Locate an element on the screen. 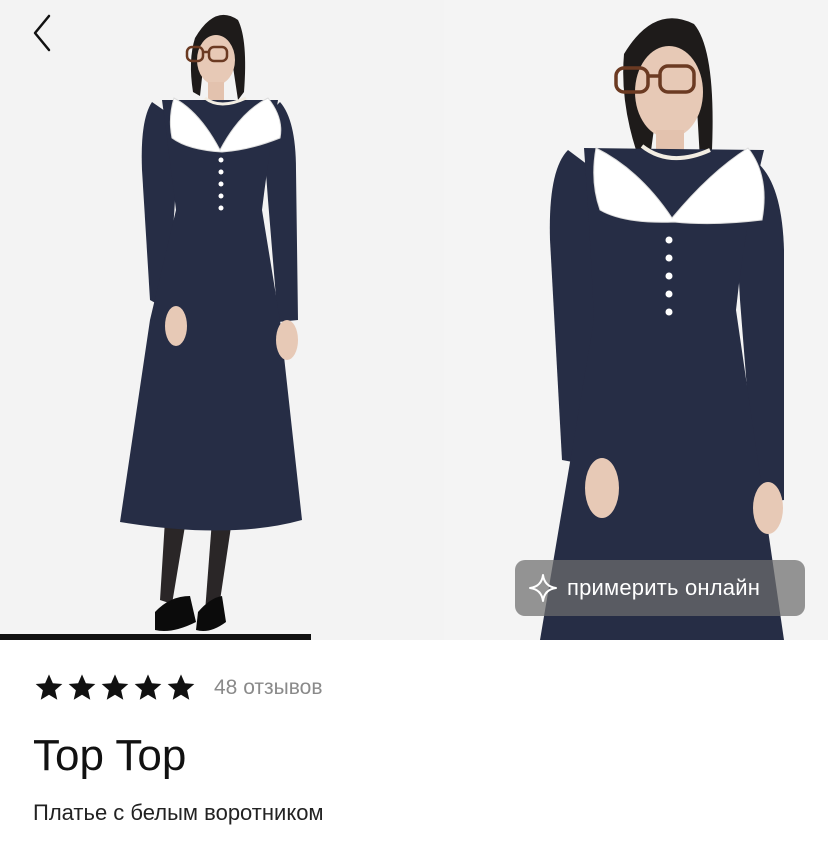 This screenshot has height=849, width=828. rating-stars is located at coordinates (115, 688).